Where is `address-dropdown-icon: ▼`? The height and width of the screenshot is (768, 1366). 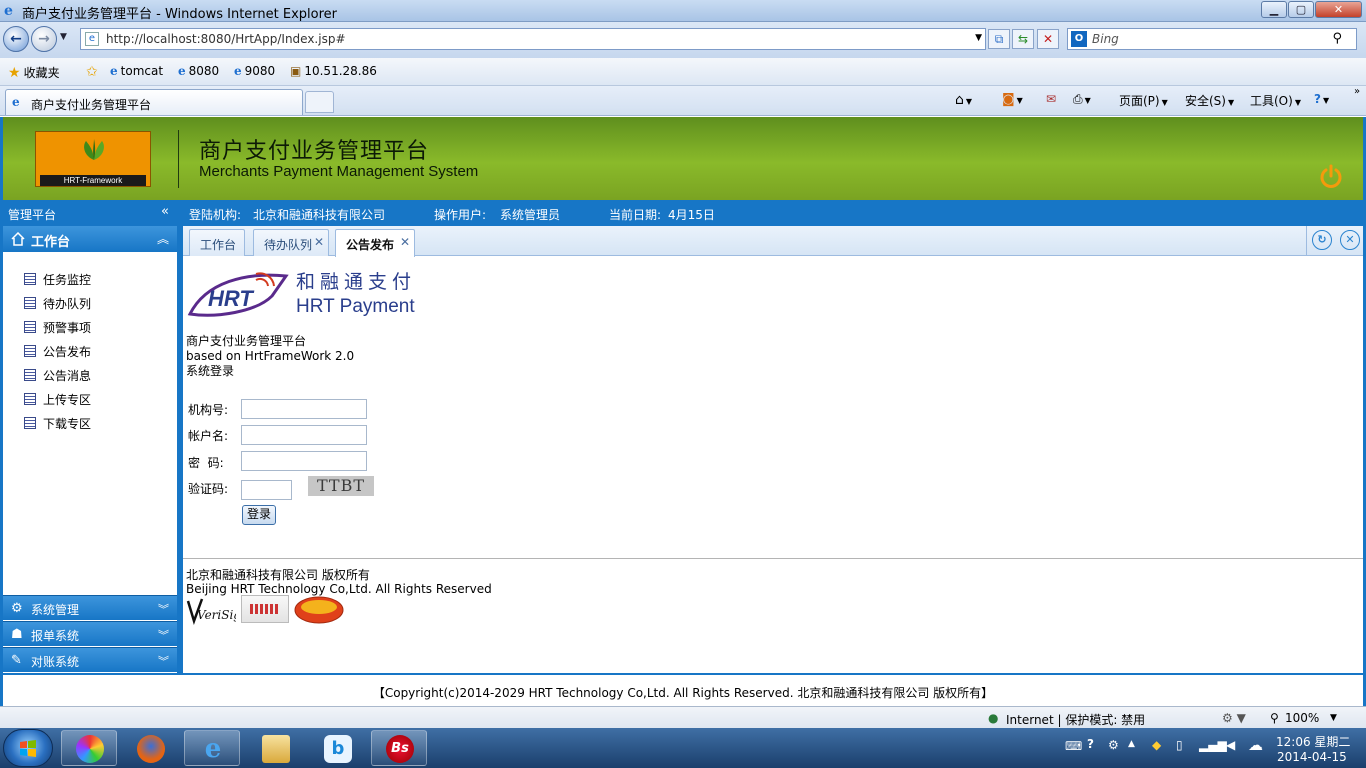 address-dropdown-icon: ▼ is located at coordinates (978, 38).